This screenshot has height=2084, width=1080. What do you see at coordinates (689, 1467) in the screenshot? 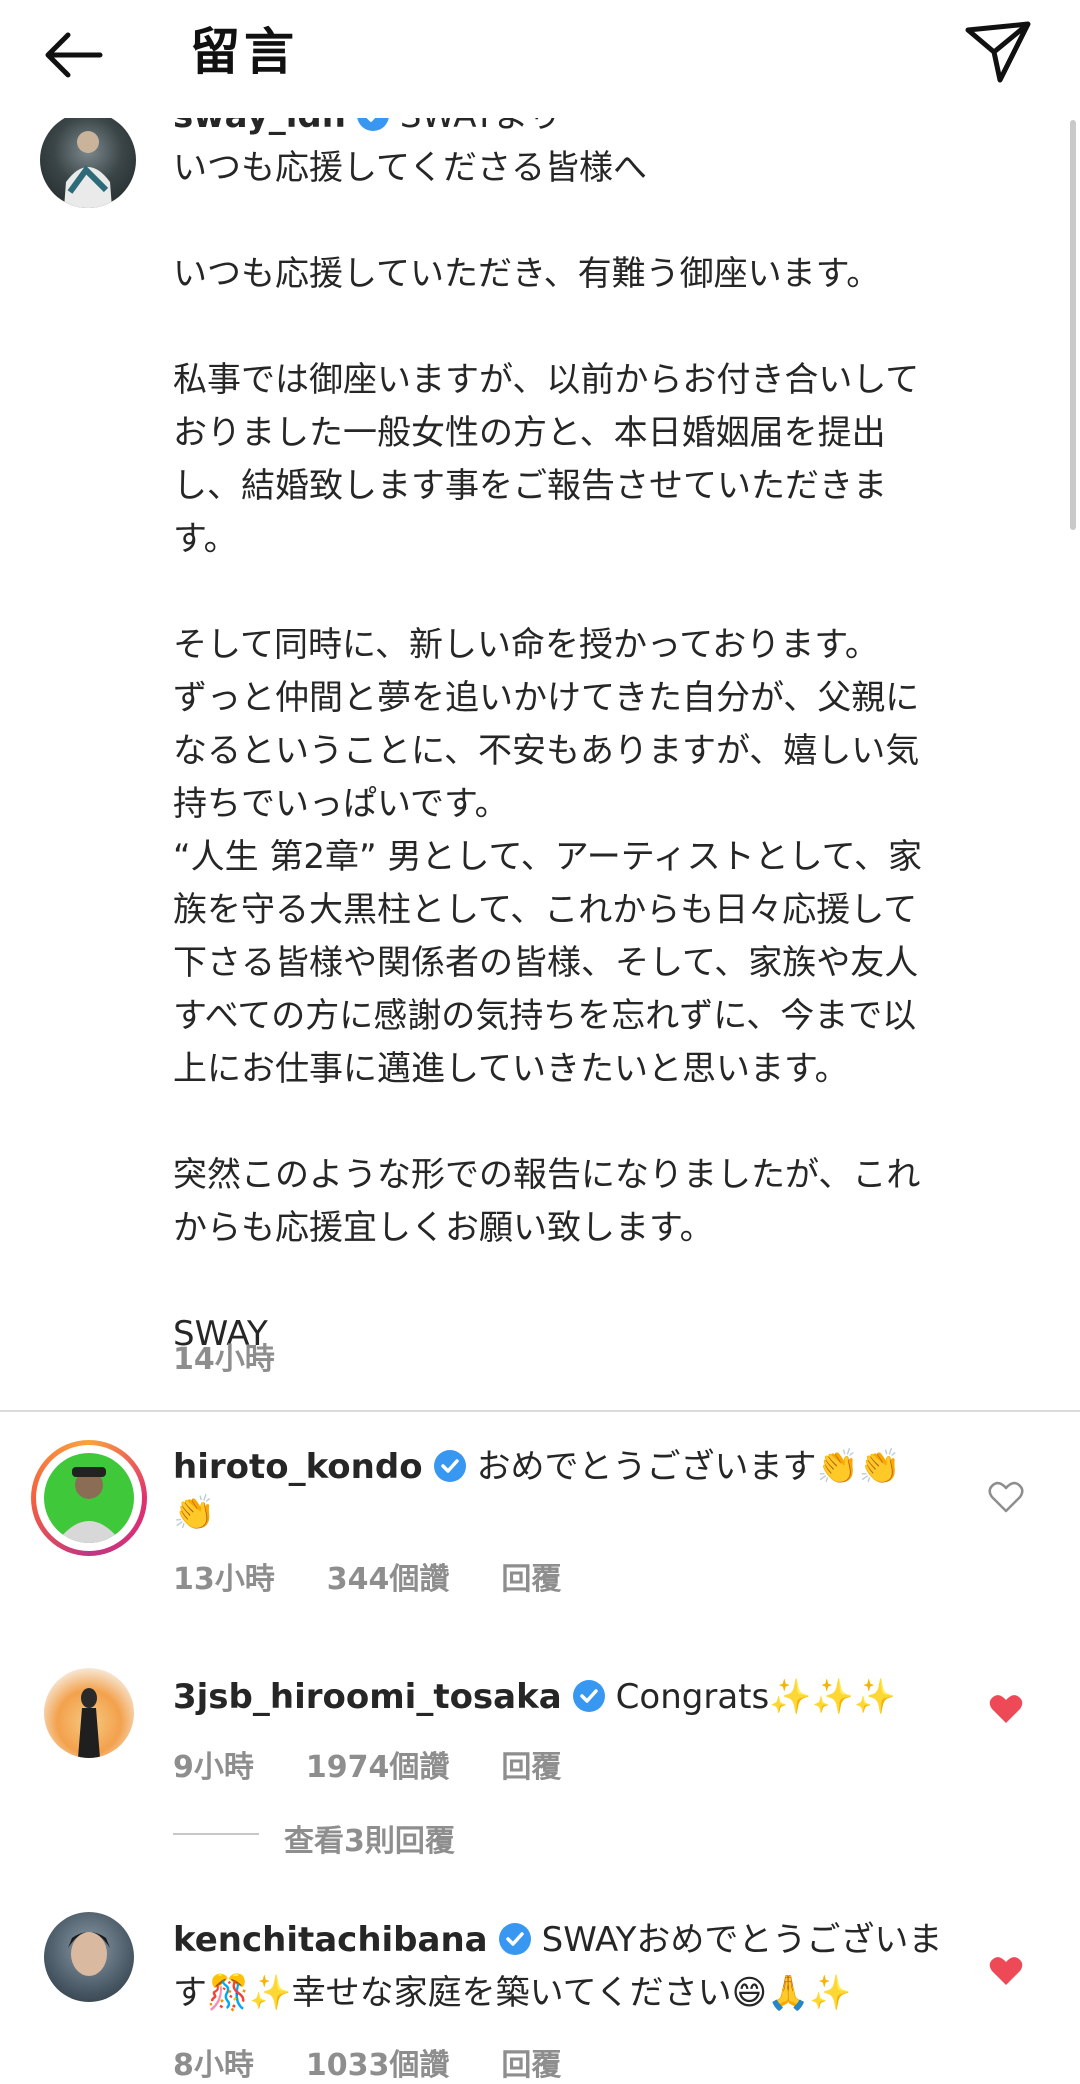
I see `comment-text: おめでとうございます👏👏` at bounding box center [689, 1467].